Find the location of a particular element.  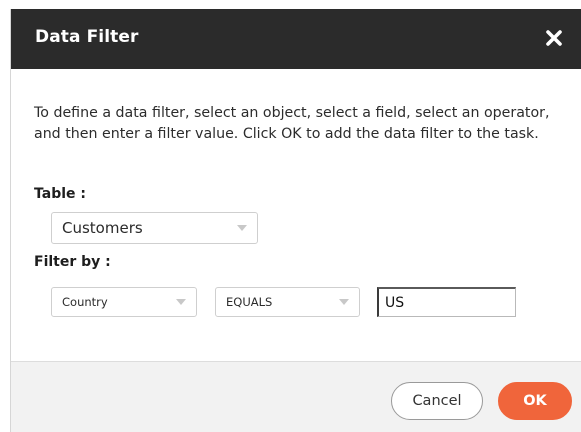

operator-select-value: EQUALS is located at coordinates (249, 302).